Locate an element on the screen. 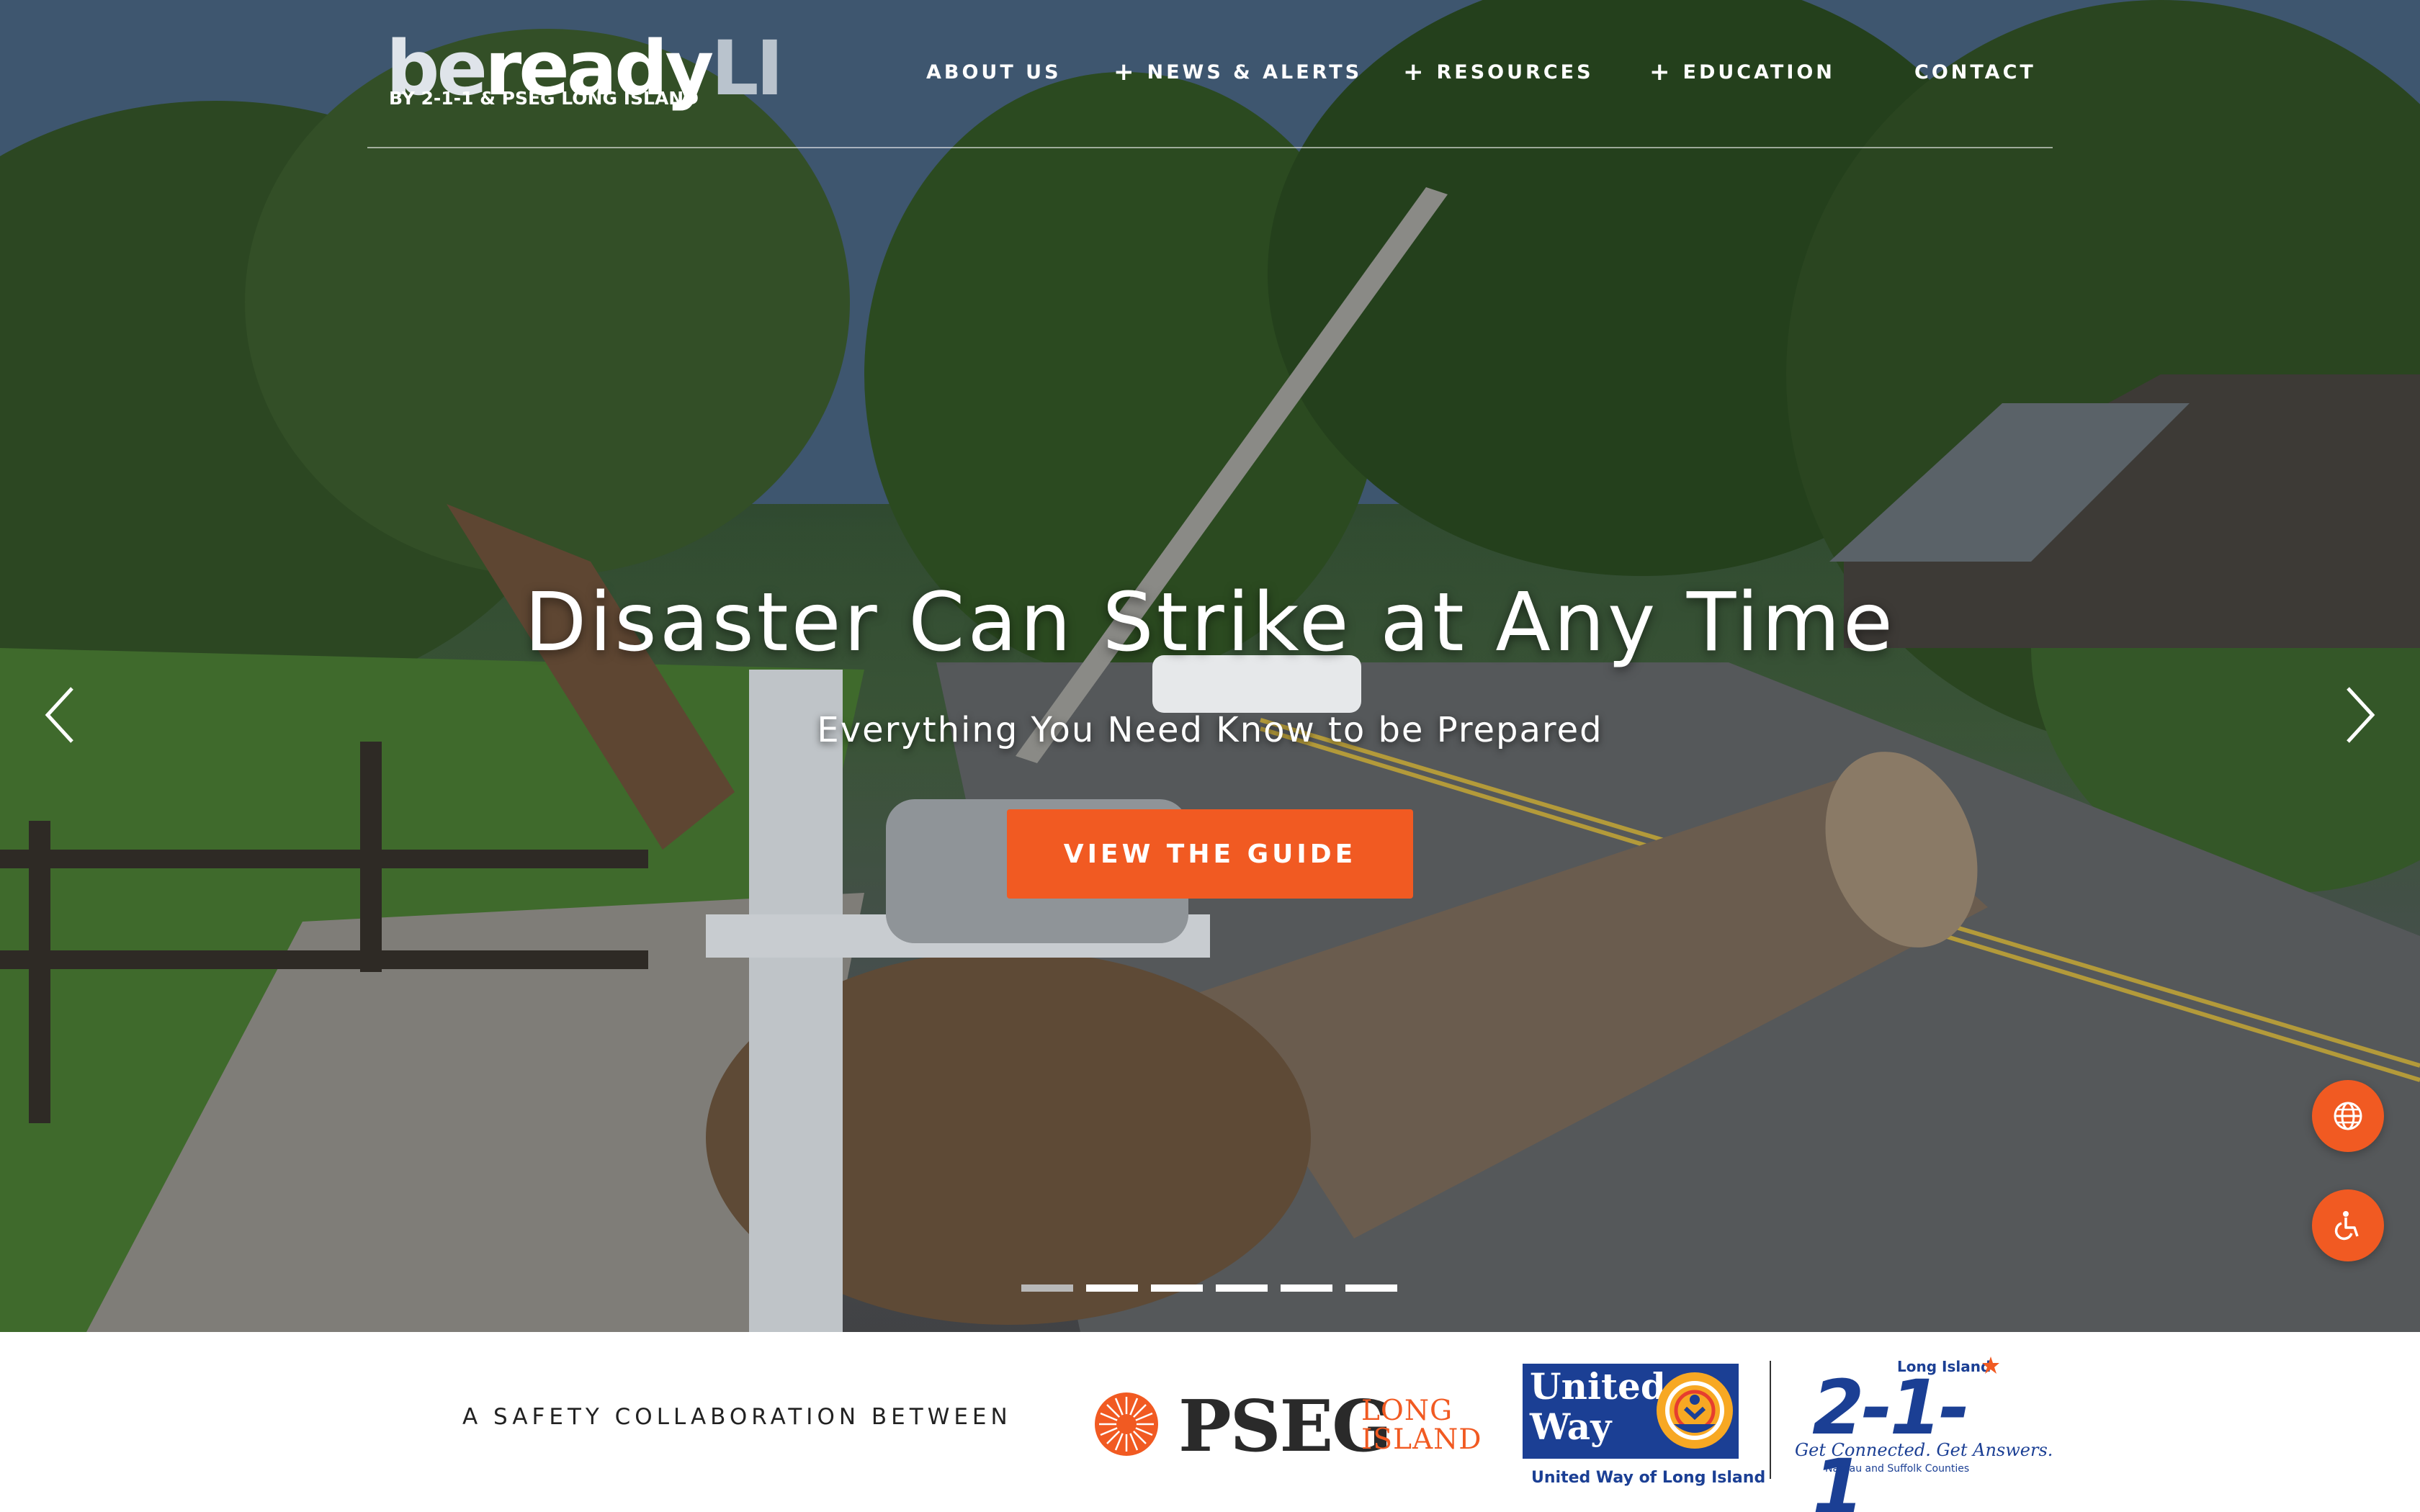 This screenshot has width=2420, height=1512. nav-news-alerts: + NEWS & ALERTS is located at coordinates (1237, 72).